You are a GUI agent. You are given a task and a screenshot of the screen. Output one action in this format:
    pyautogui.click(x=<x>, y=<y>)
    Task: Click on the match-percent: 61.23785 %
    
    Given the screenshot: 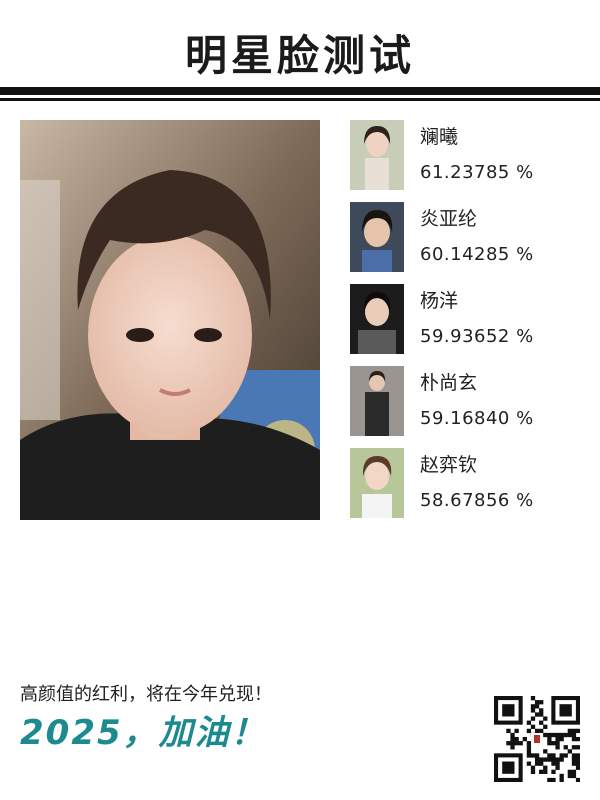 What is the action you would take?
    pyautogui.click(x=477, y=172)
    